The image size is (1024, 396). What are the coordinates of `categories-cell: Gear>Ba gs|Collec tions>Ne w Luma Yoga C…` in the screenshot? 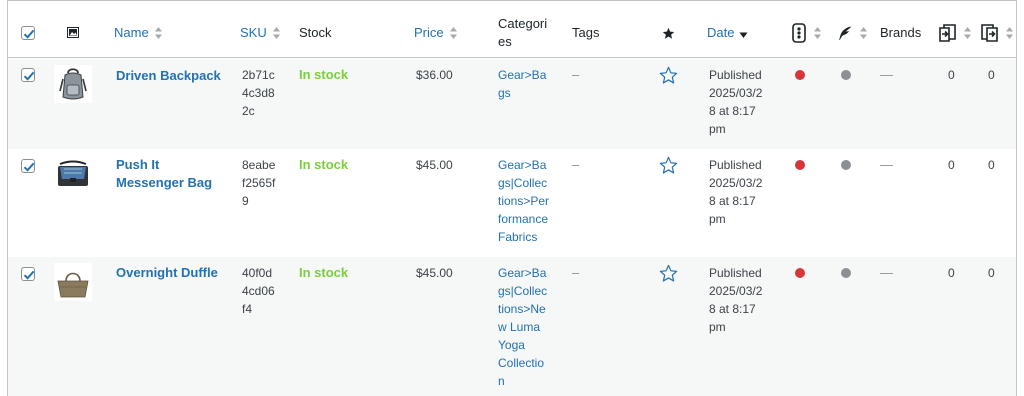 It's located at (522, 327).